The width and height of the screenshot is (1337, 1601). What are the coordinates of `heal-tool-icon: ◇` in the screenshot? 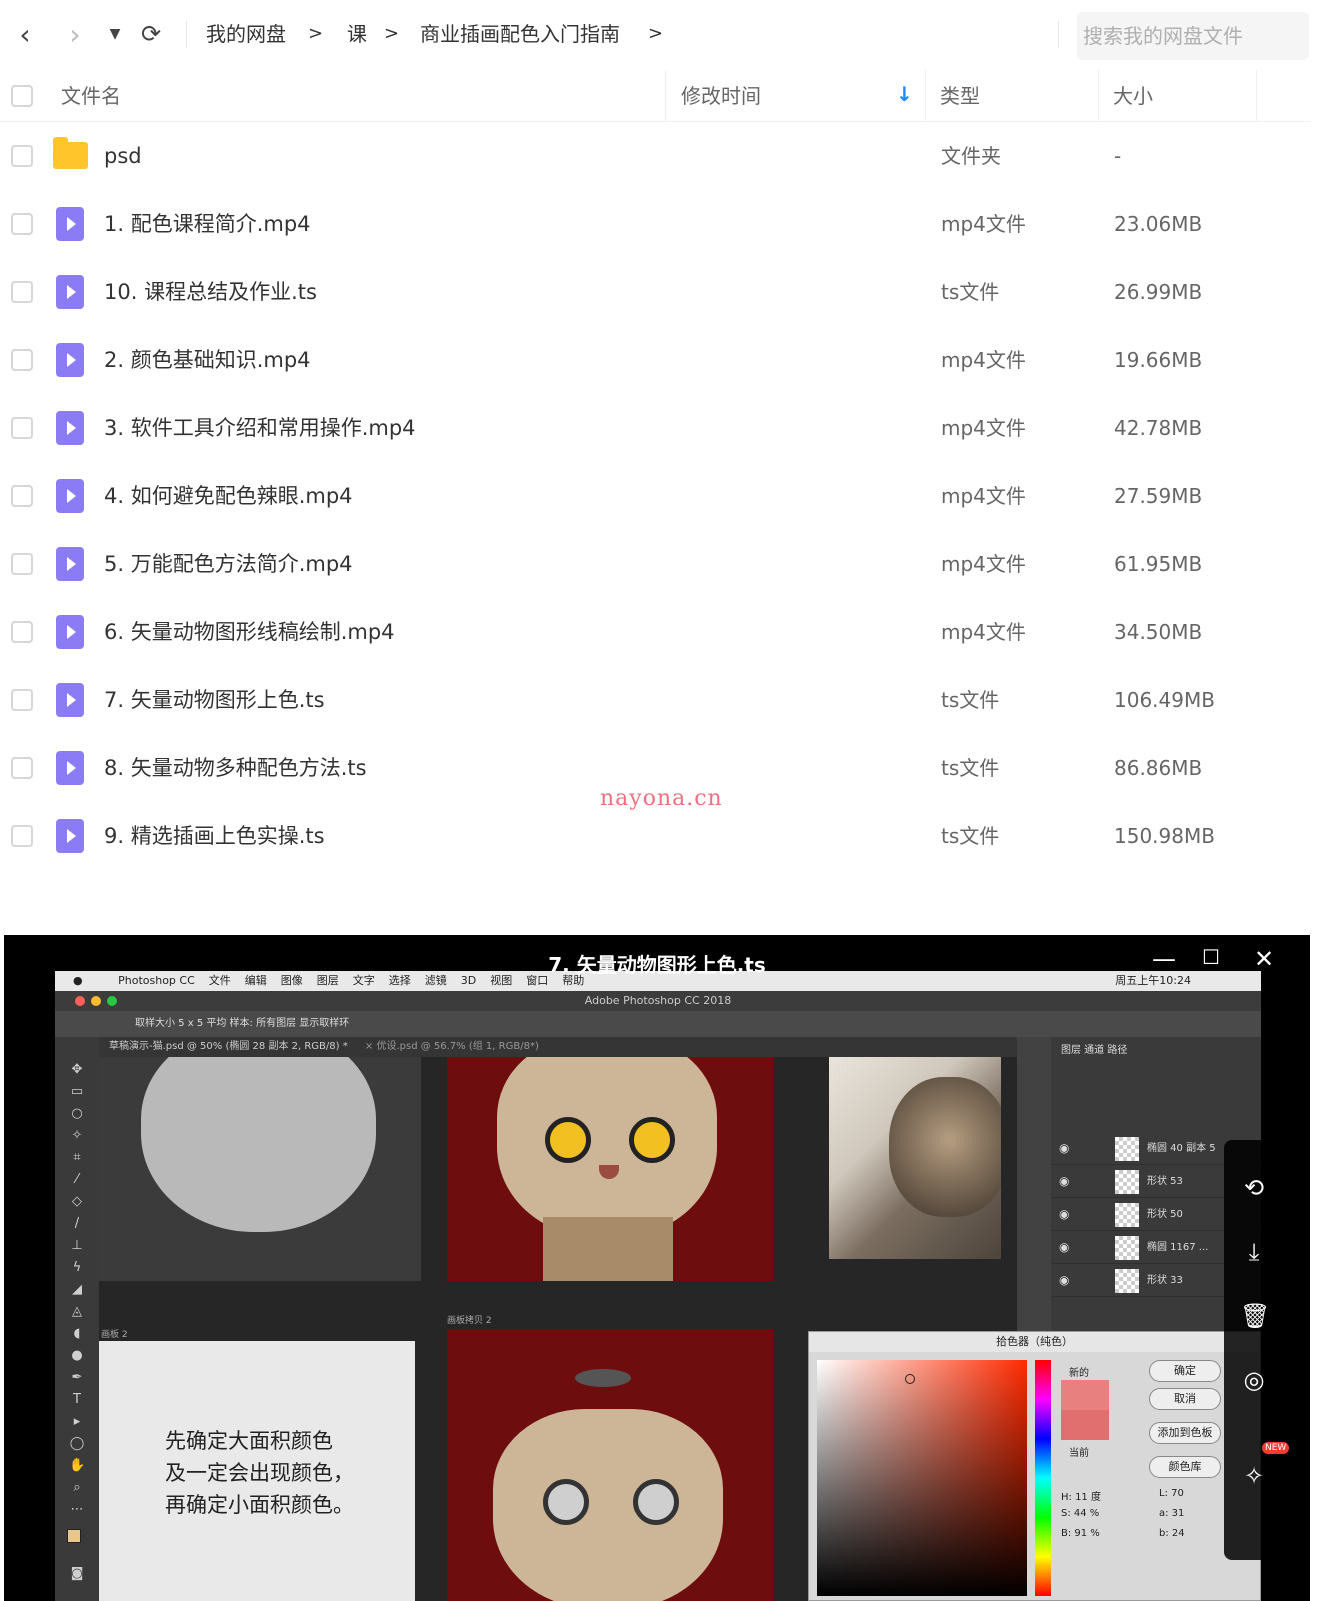 It's located at (77, 1201).